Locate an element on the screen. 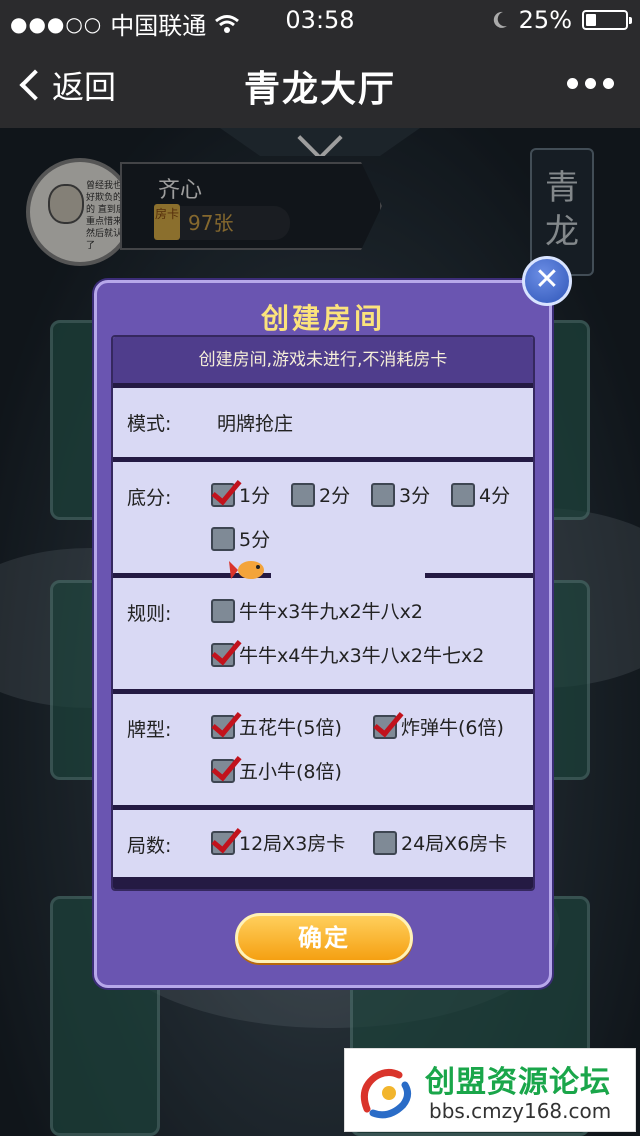  nav-bar: 返回 青龙大厅 is located at coordinates (320, 84).